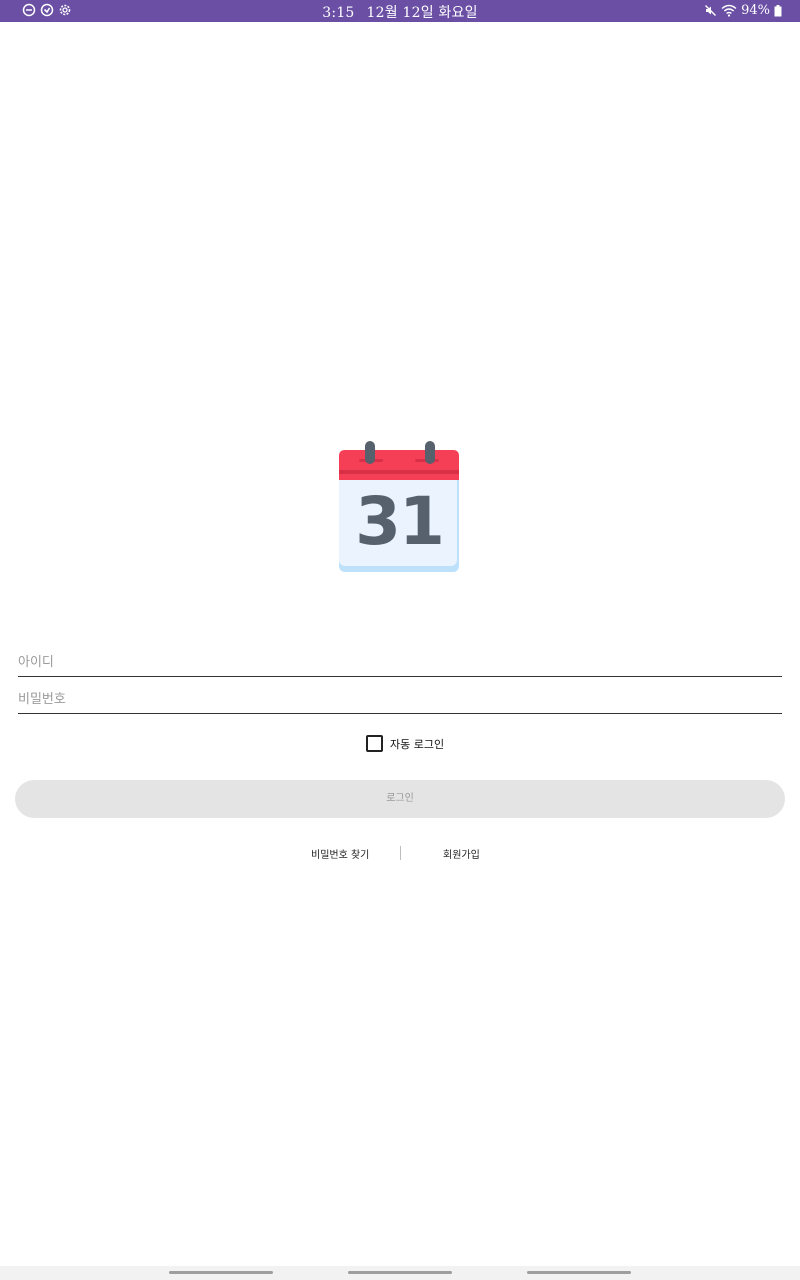 The width and height of the screenshot is (800, 1280). Describe the element at coordinates (340, 853) in the screenshot. I see `find-password-link: 비밀번호 찾기` at that location.